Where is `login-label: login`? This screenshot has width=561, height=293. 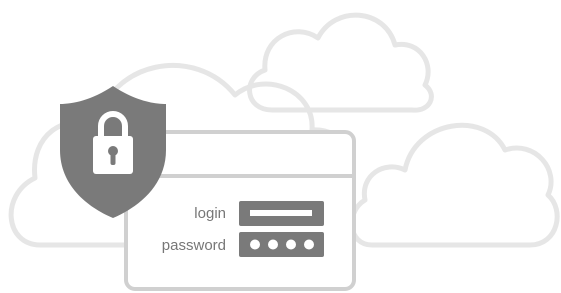 login-label: login is located at coordinates (210, 213).